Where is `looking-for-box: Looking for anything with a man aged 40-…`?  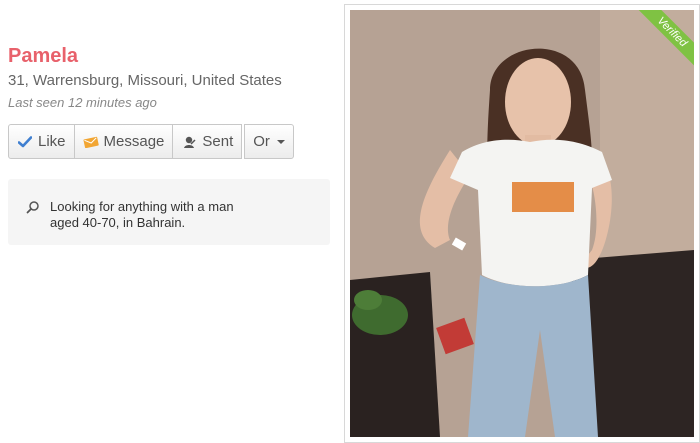
looking-for-box: Looking for anything with a man aged 40-… is located at coordinates (169, 212).